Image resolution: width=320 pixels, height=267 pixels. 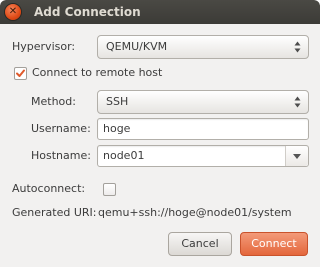 I want to click on hypervisor-select: QEMU/KVM, so click(x=203, y=47).